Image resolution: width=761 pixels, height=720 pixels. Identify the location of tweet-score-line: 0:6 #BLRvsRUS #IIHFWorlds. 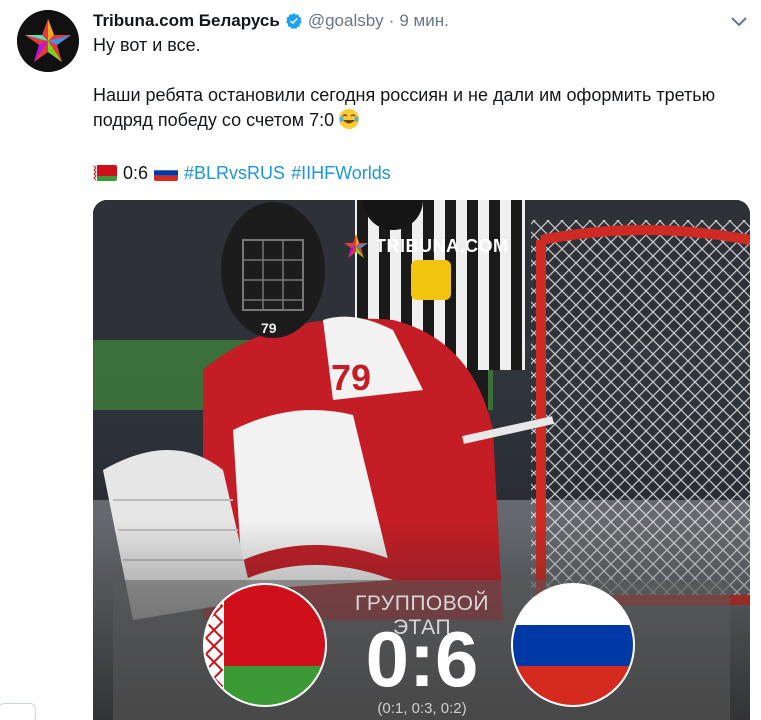
(242, 173).